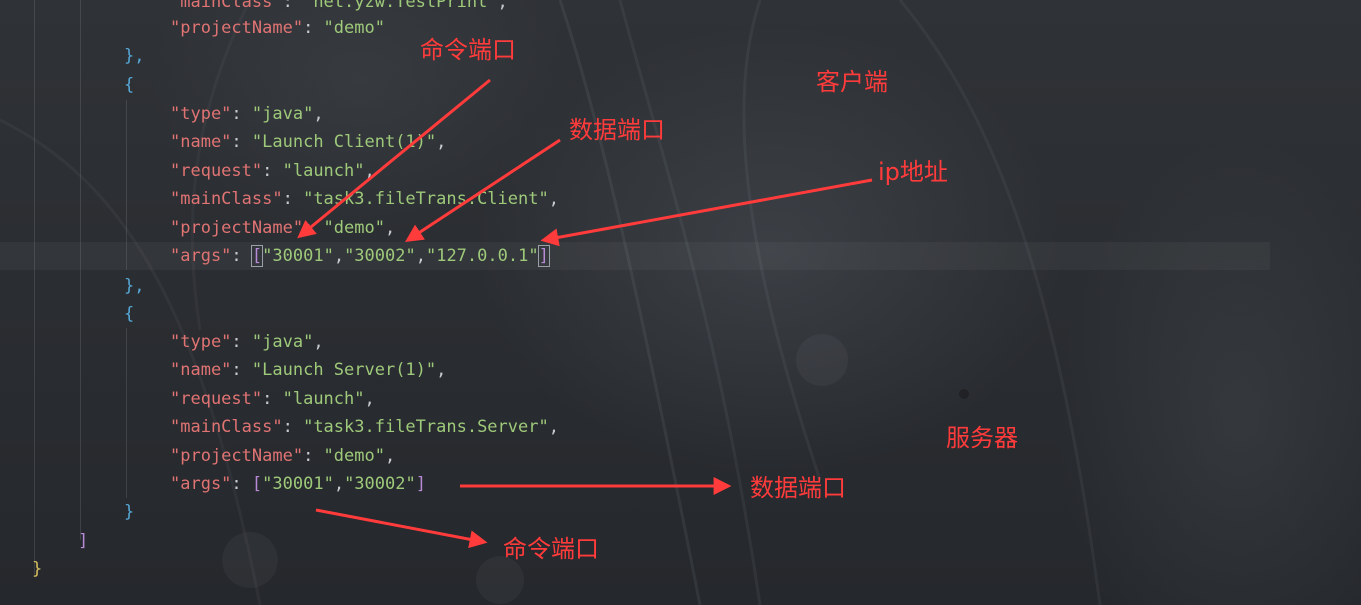 This screenshot has width=1361, height=605. I want to click on code-line: ], so click(83, 541).